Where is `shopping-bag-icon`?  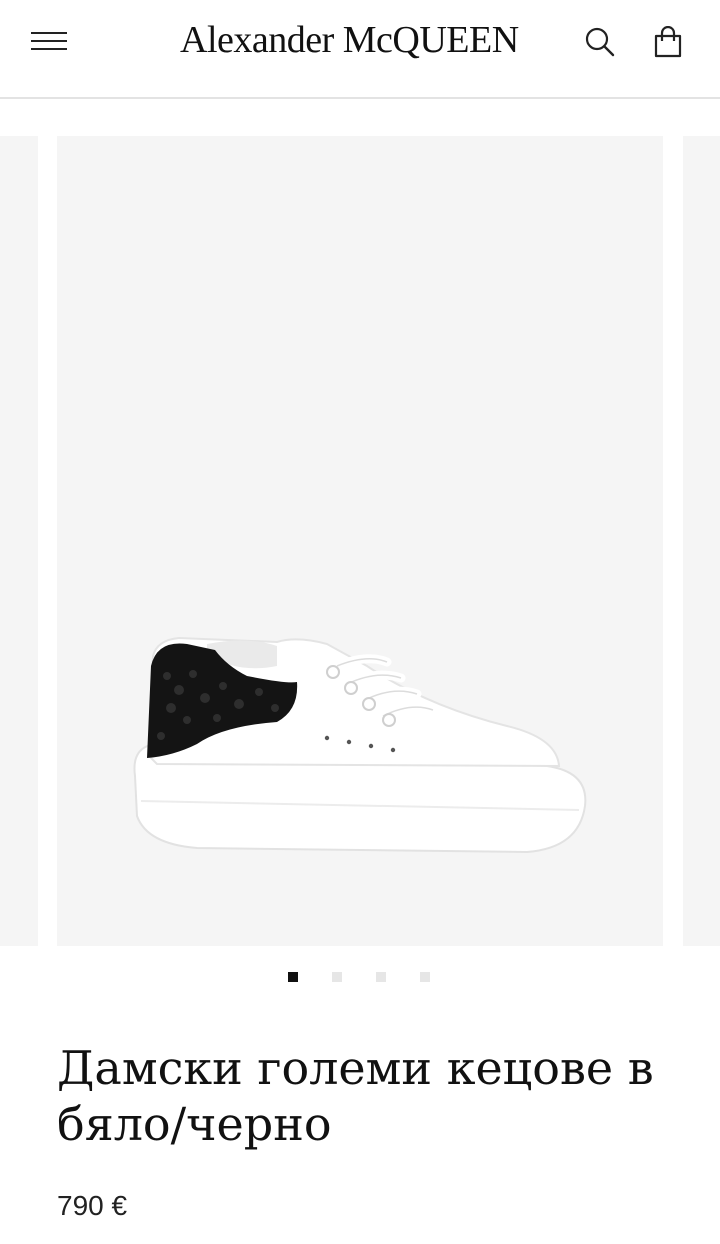 shopping-bag-icon is located at coordinates (668, 42).